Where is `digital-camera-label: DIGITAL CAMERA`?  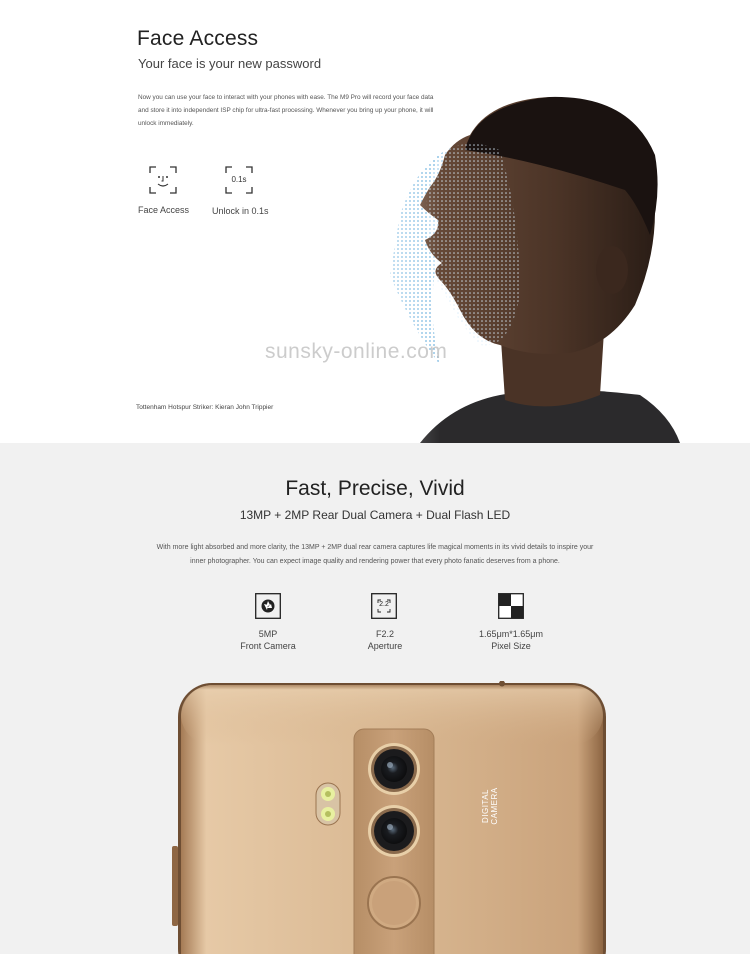 digital-camera-label: DIGITAL CAMERA is located at coordinates (490, 807).